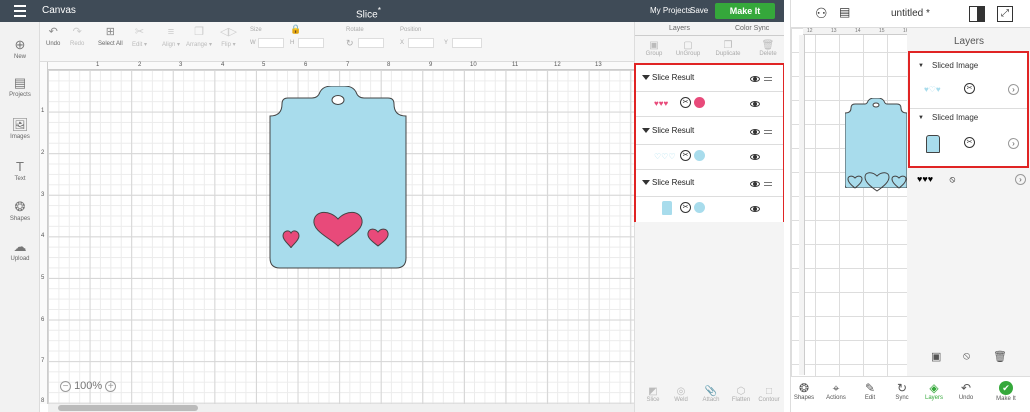 This screenshot has width=1030, height=412. What do you see at coordinates (688, 48) in the screenshot?
I see `ungroup-button: ▢ UnGroup` at bounding box center [688, 48].